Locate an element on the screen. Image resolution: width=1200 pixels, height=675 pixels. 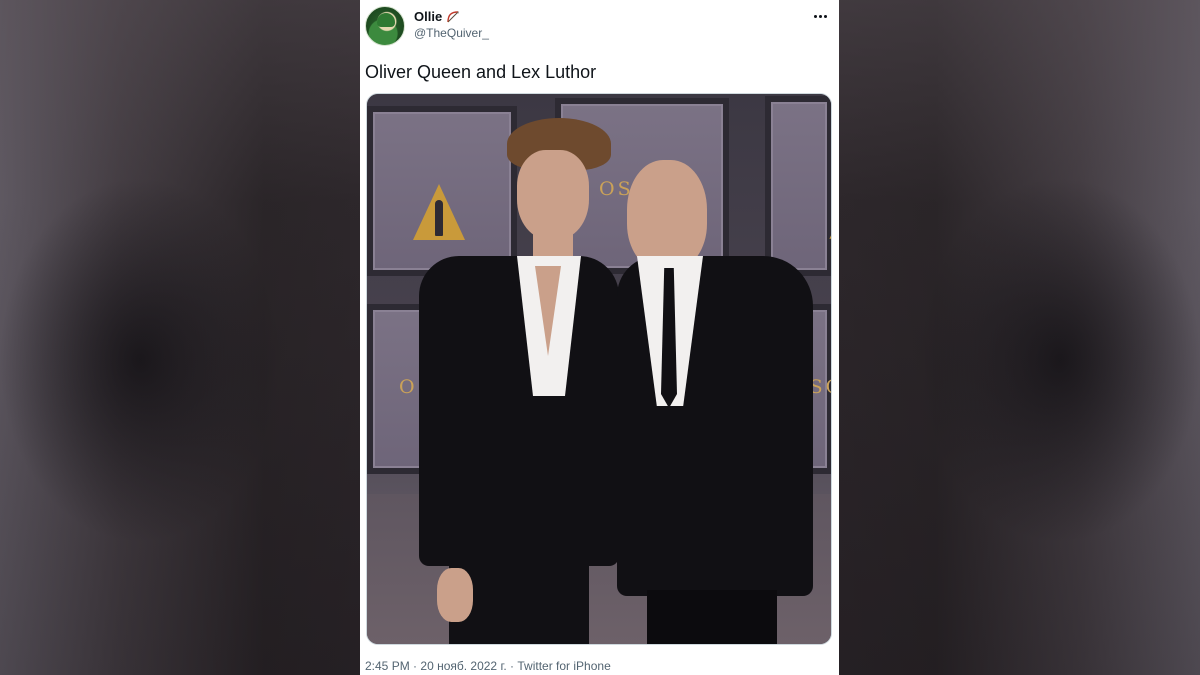
person-left-jacket is located at coordinates (519, 411).